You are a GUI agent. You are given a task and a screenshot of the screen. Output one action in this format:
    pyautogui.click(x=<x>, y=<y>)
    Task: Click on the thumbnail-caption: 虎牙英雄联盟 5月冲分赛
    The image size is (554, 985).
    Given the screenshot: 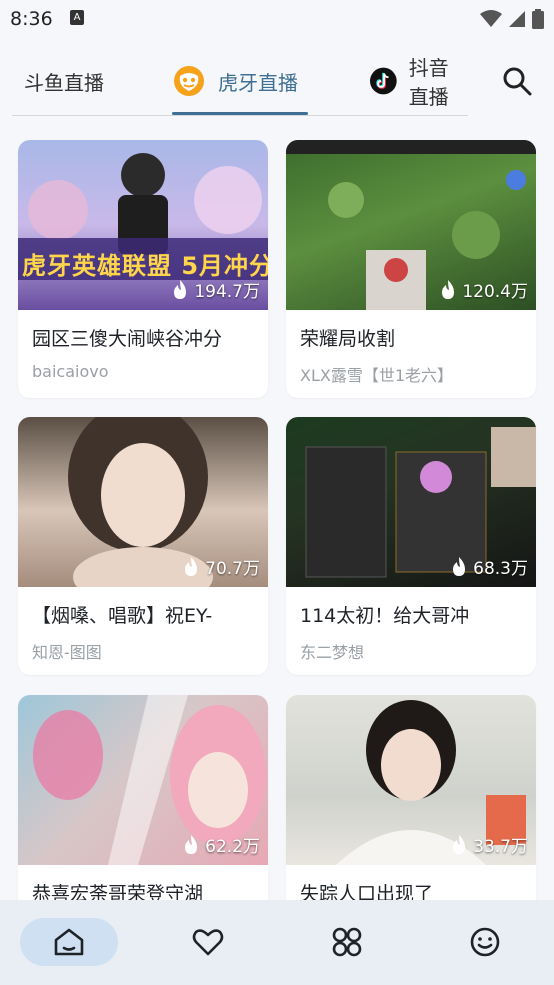 What is the action you would take?
    pyautogui.click(x=145, y=266)
    